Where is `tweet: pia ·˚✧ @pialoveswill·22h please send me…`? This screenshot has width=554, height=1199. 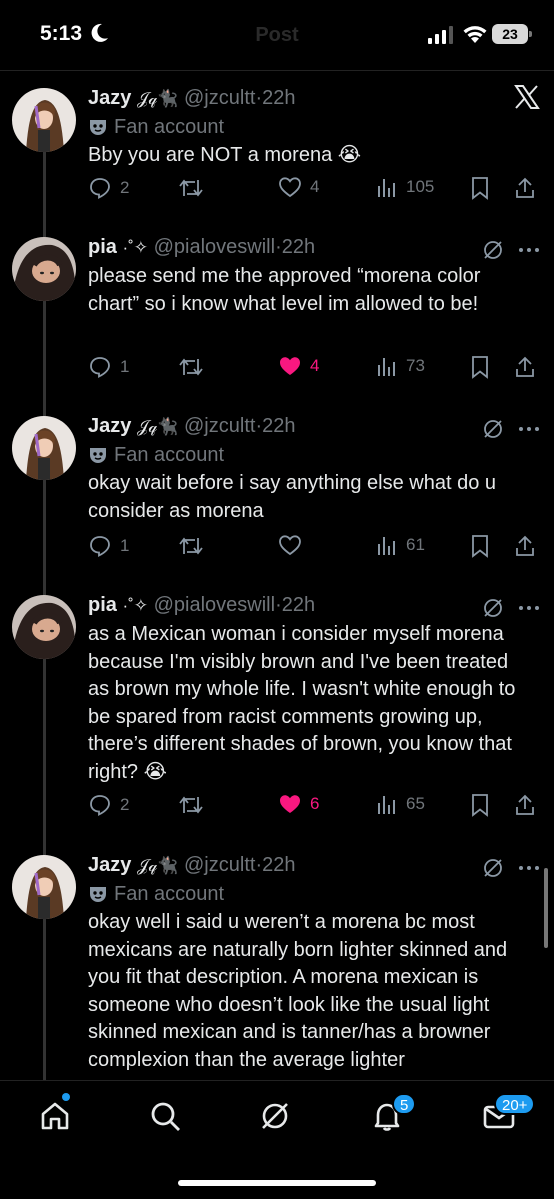 tweet: pia ·˚✧ @pialoveswill·22h please send me… is located at coordinates (277, 313).